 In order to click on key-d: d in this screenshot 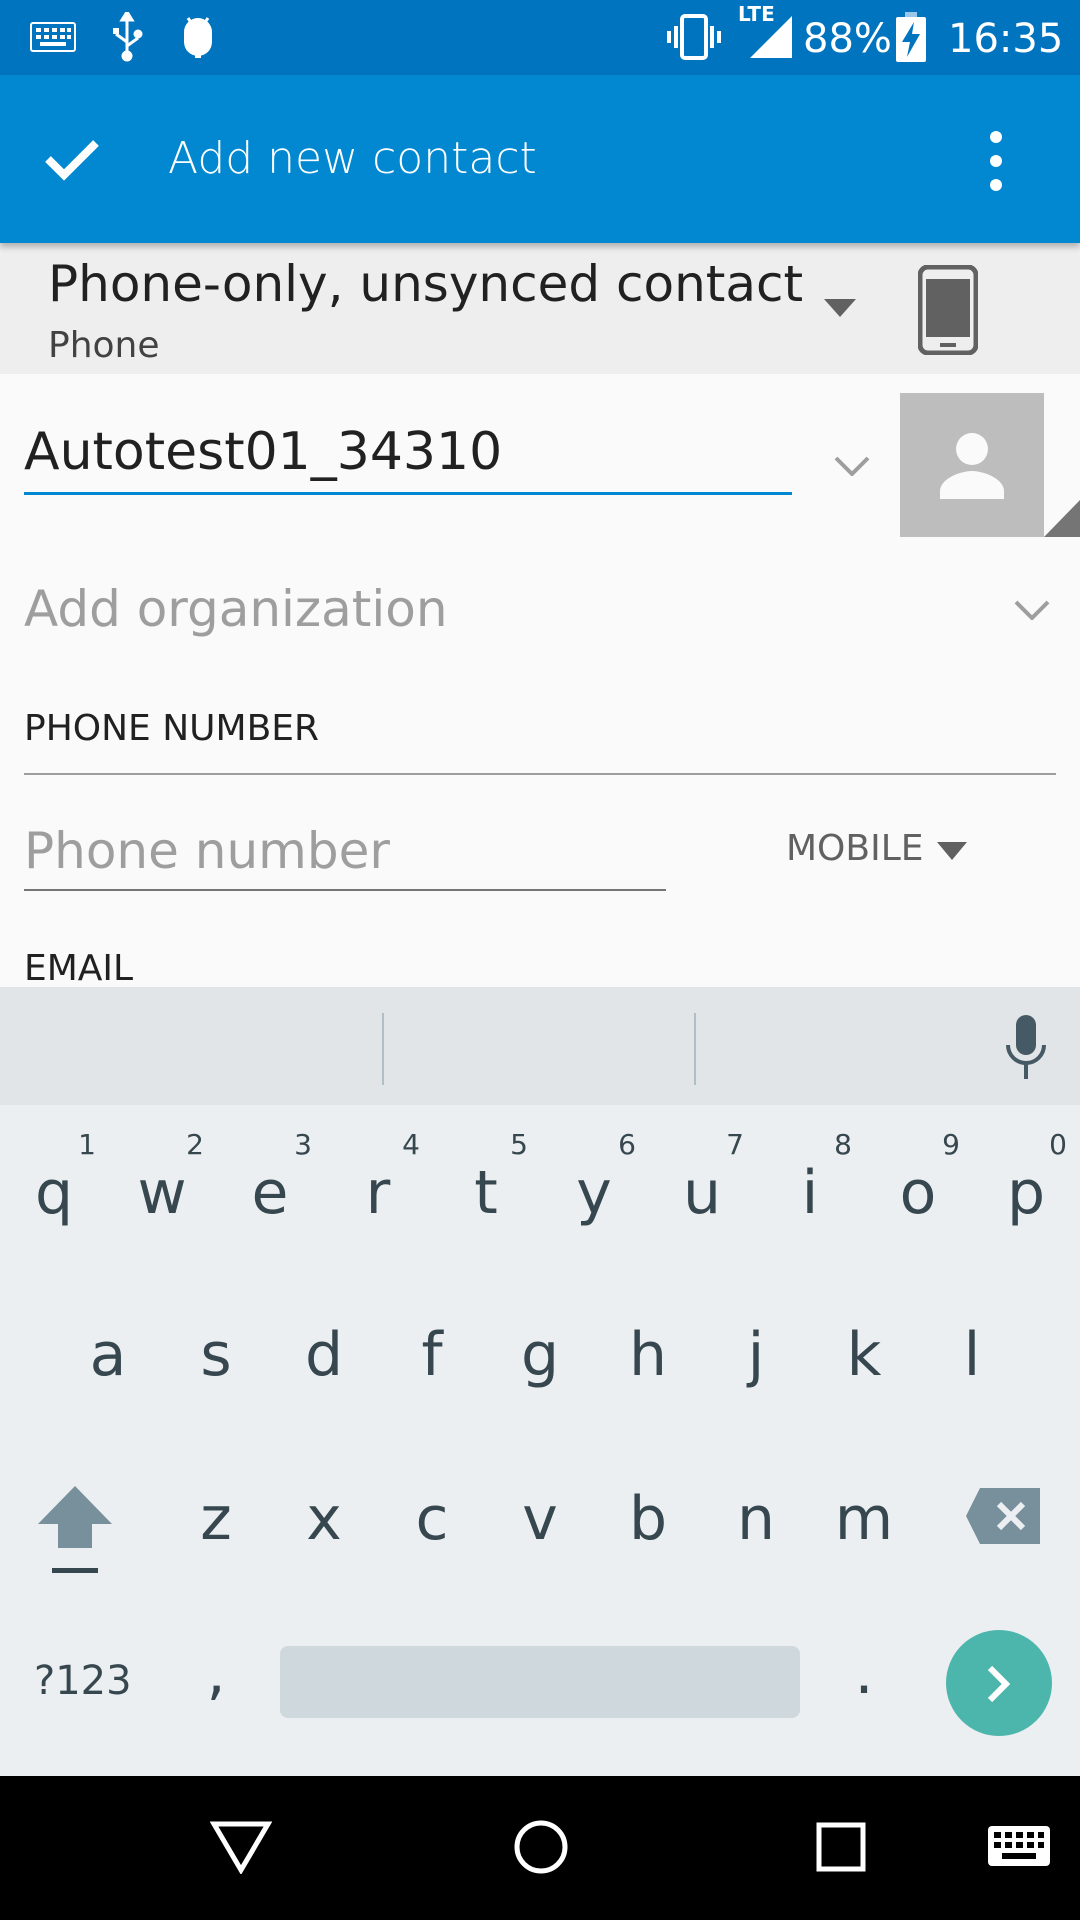, I will do `click(324, 1355)`.